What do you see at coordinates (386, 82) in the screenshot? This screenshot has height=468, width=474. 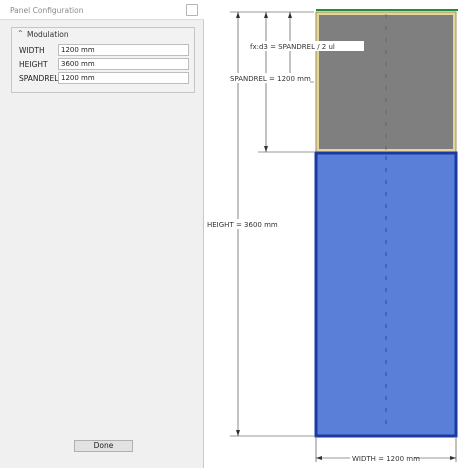 I see `spandrel-panel` at bounding box center [386, 82].